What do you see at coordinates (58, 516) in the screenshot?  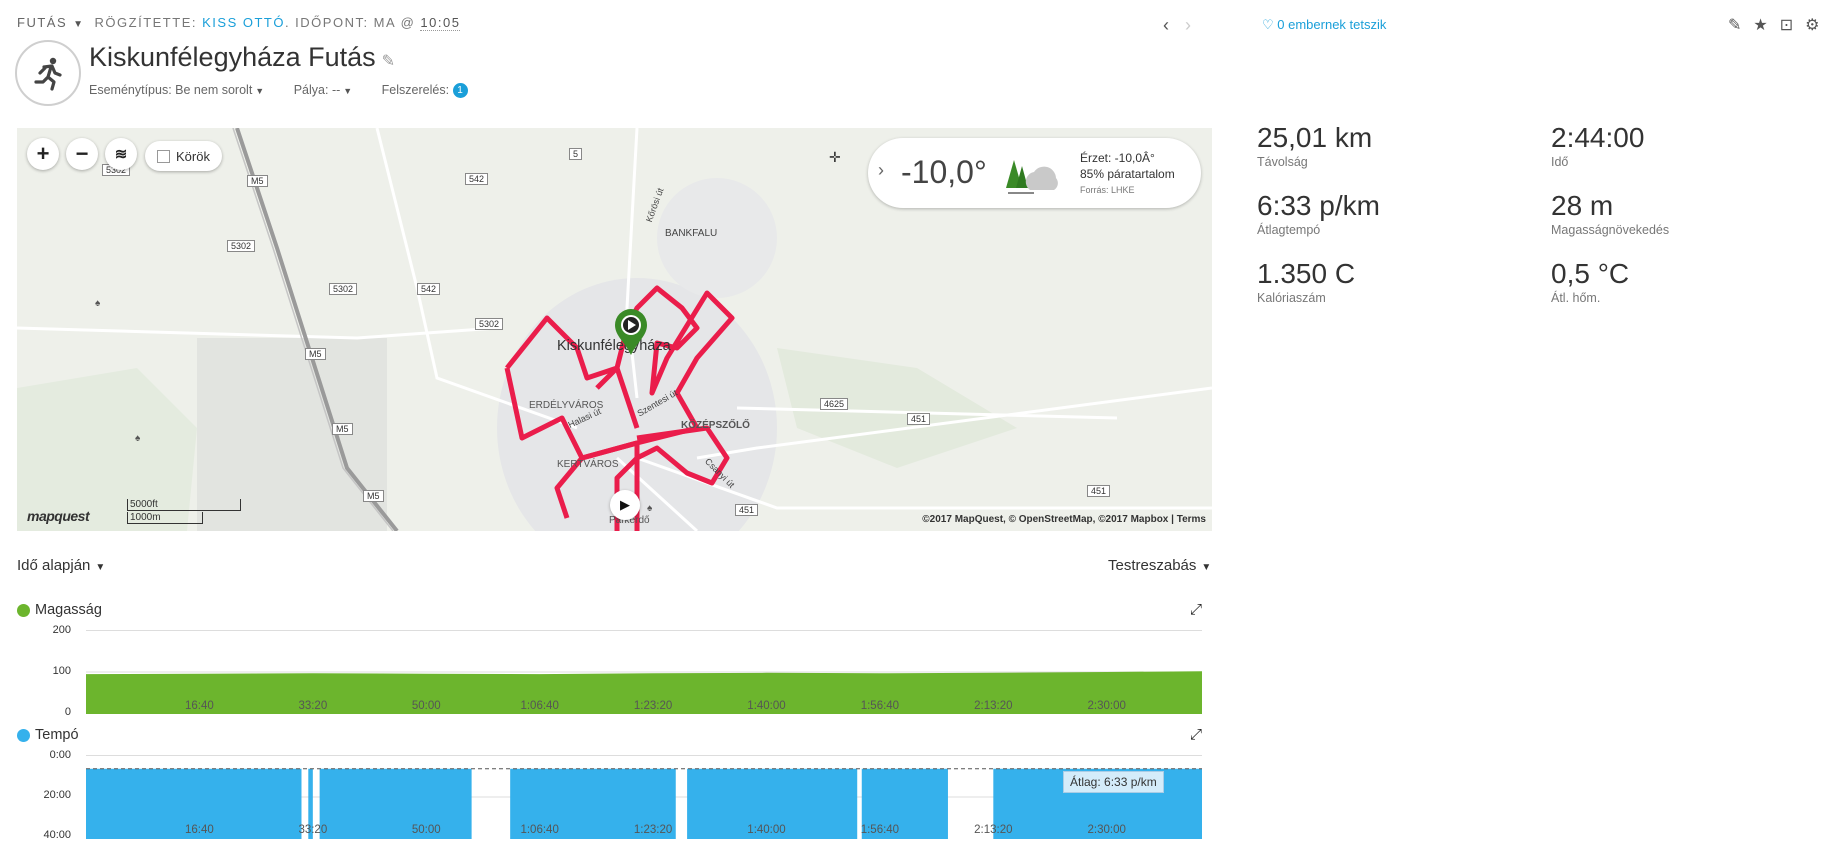 I see `mapquest-logo: mapquest` at bounding box center [58, 516].